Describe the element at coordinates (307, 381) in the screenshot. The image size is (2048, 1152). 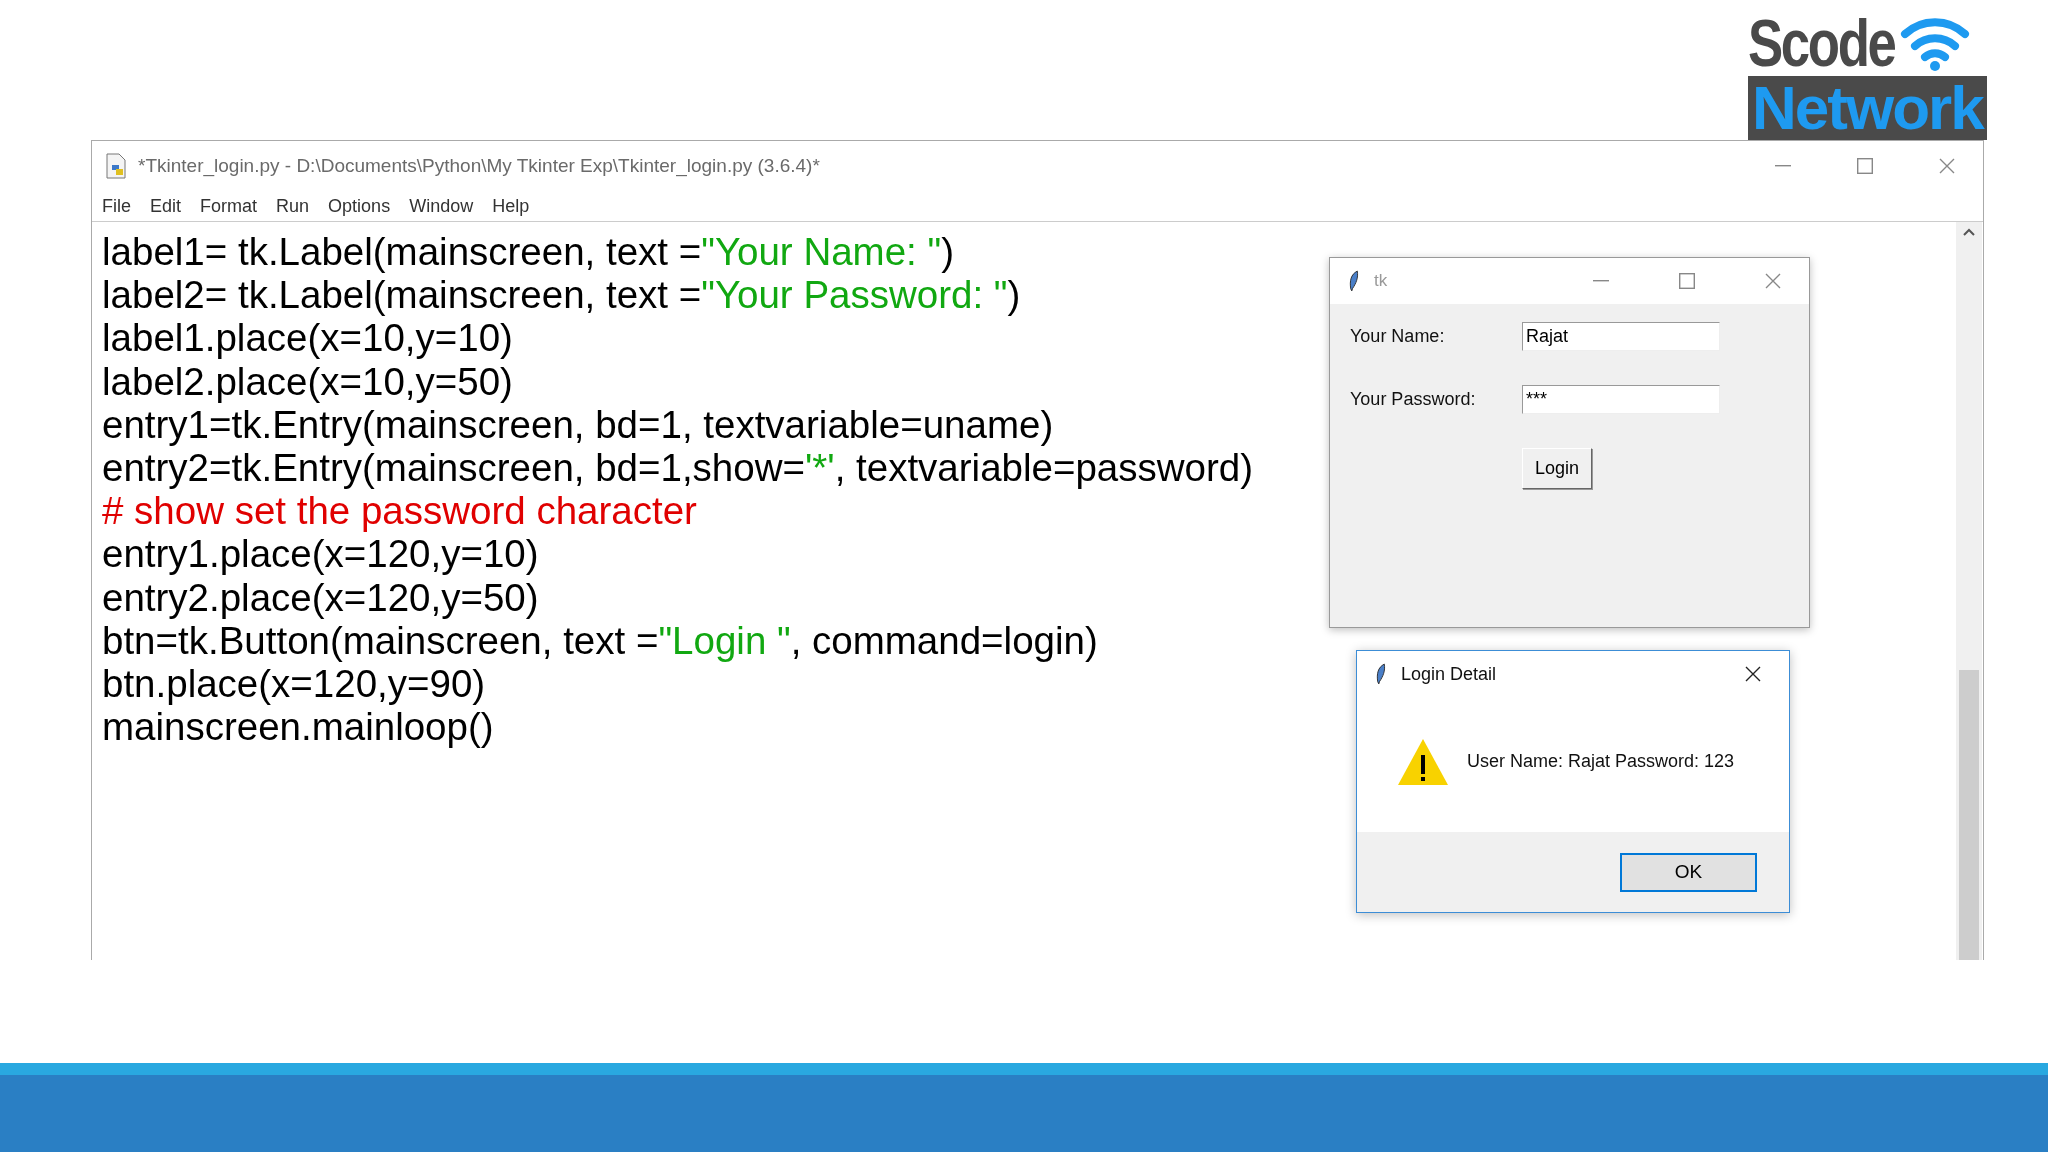
I see `code-line: label2.place(x=10,y=50)` at that location.